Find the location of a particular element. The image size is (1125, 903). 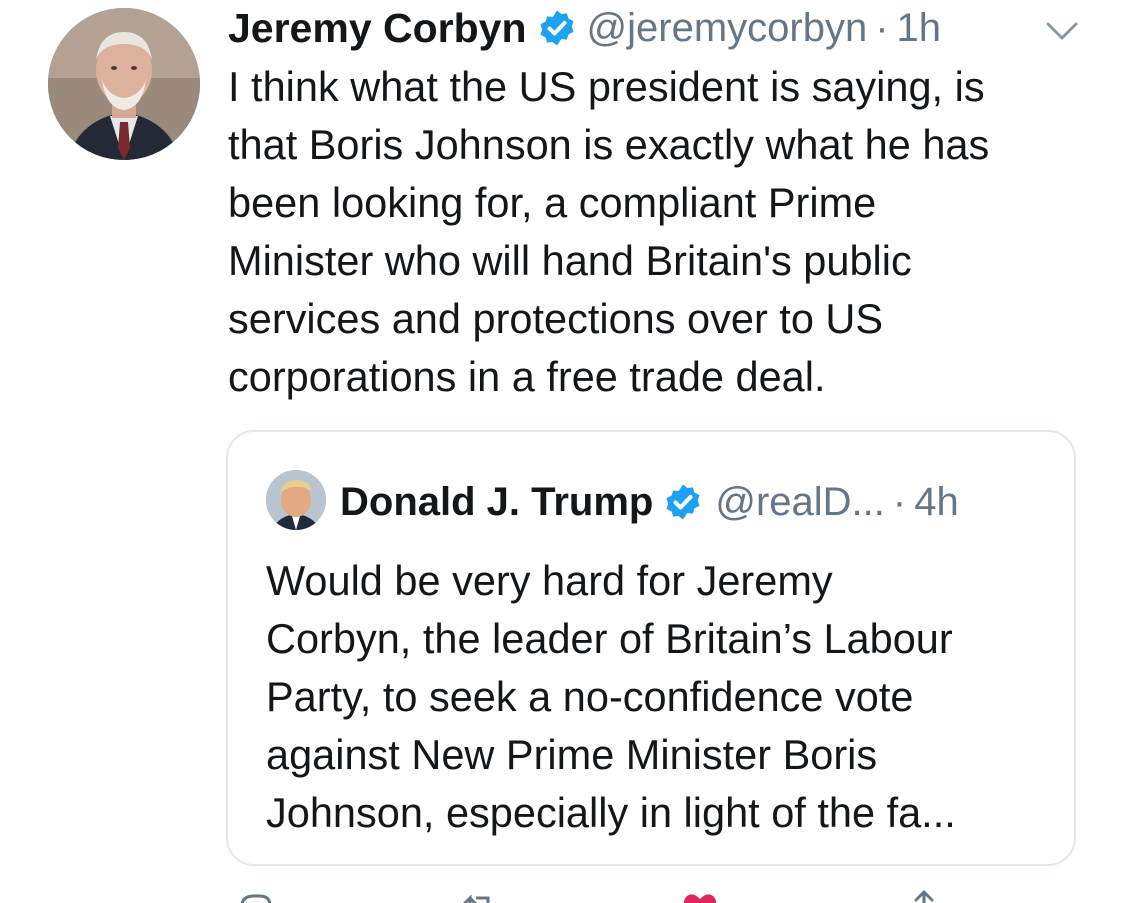

retweet-icon is located at coordinates (480, 895).